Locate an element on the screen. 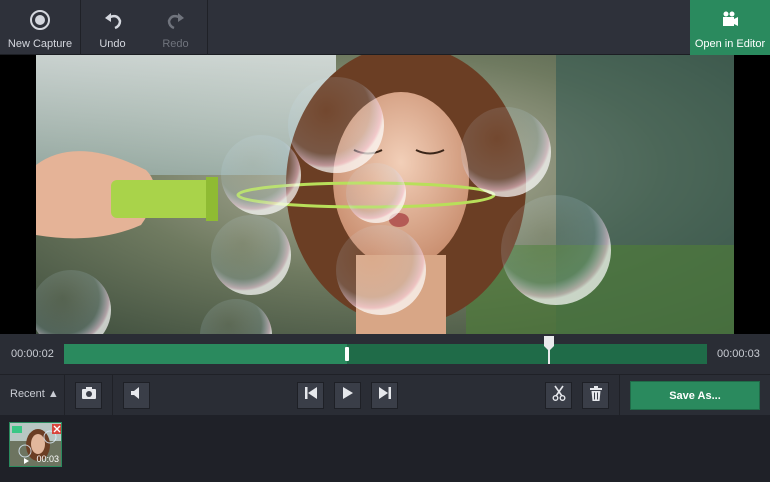 The width and height of the screenshot is (770, 482). next-button is located at coordinates (384, 395).